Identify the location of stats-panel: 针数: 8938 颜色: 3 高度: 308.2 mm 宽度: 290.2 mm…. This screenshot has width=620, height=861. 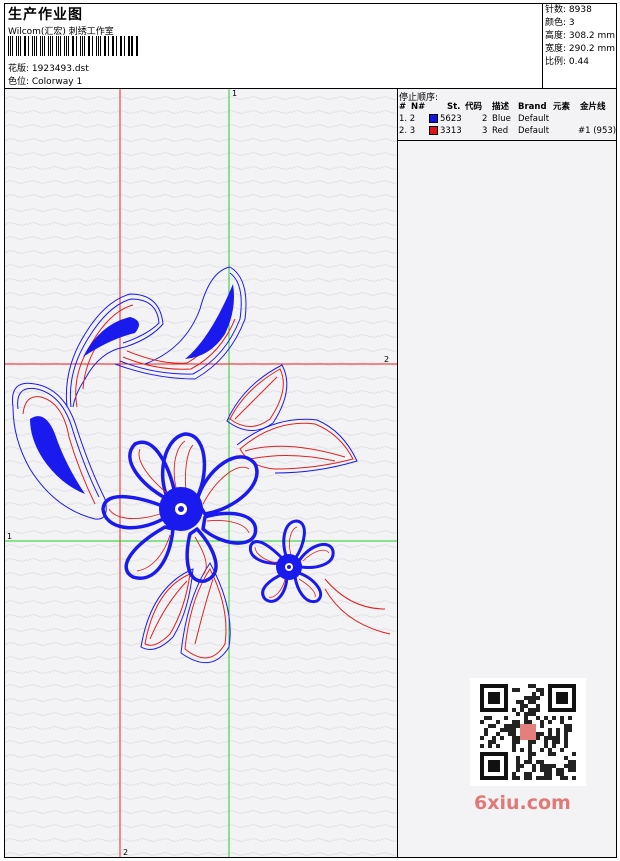
(580, 46).